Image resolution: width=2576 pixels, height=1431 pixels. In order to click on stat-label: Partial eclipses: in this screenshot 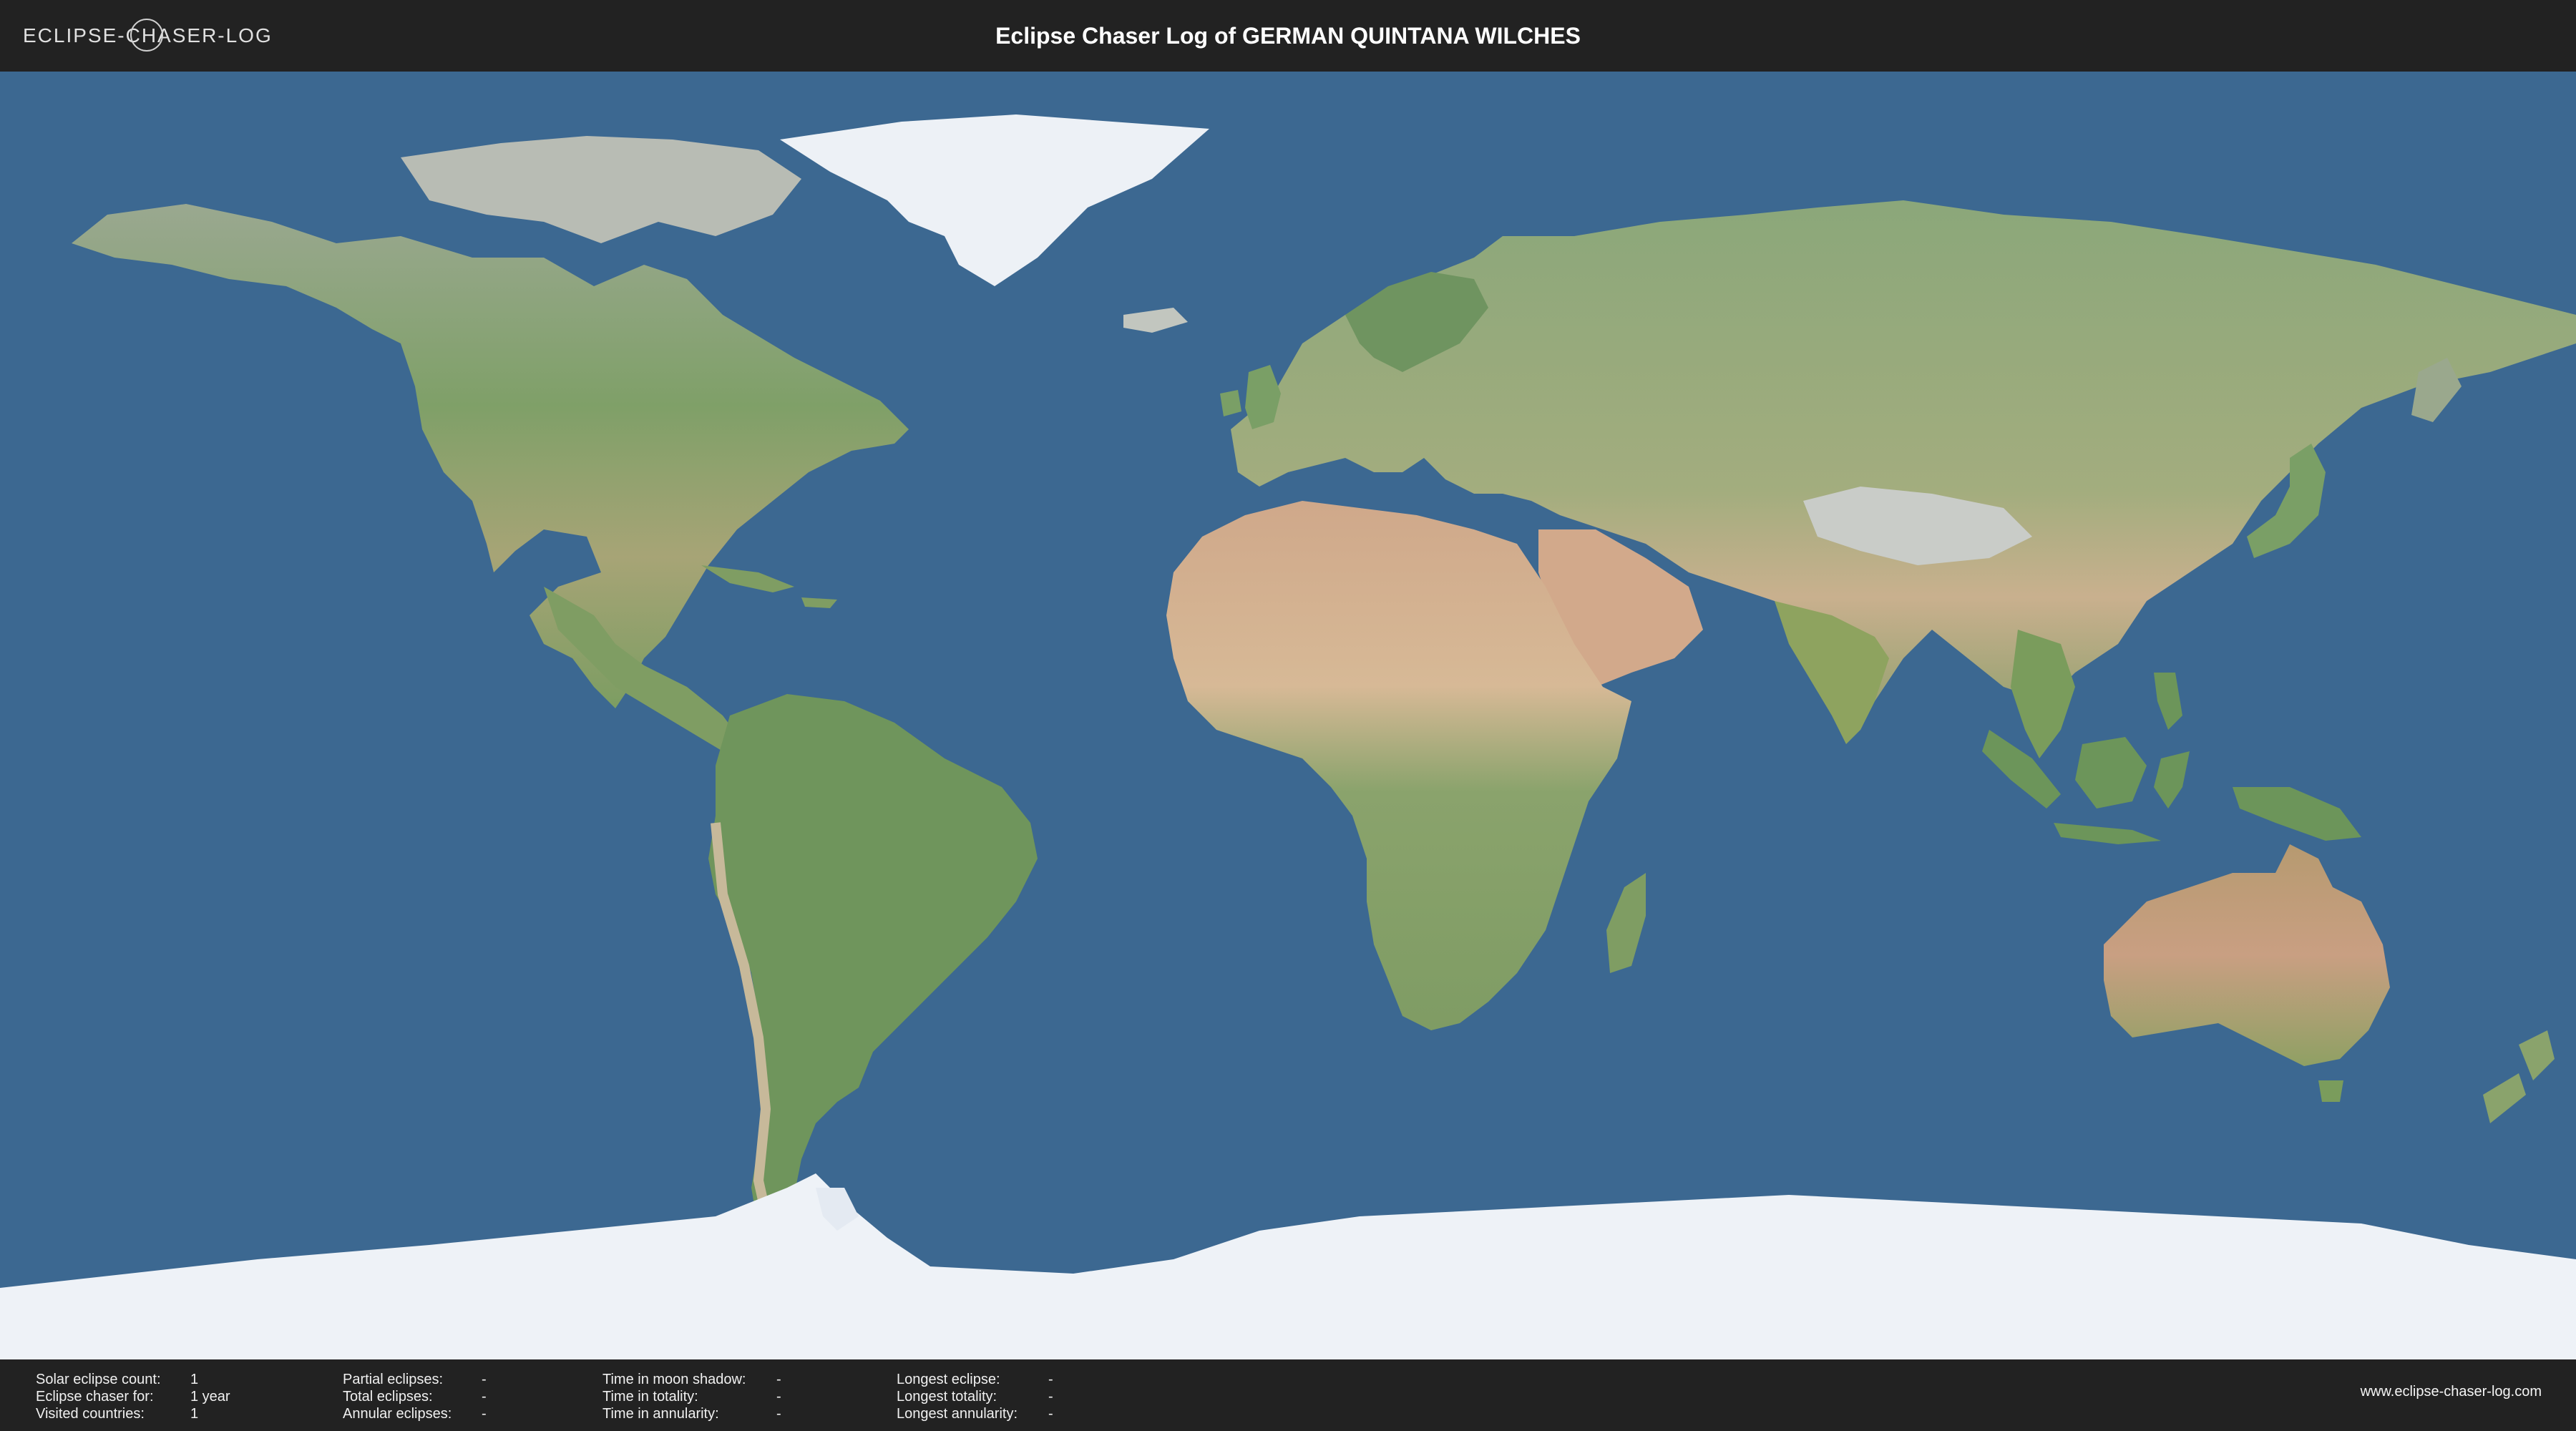, I will do `click(393, 1379)`.